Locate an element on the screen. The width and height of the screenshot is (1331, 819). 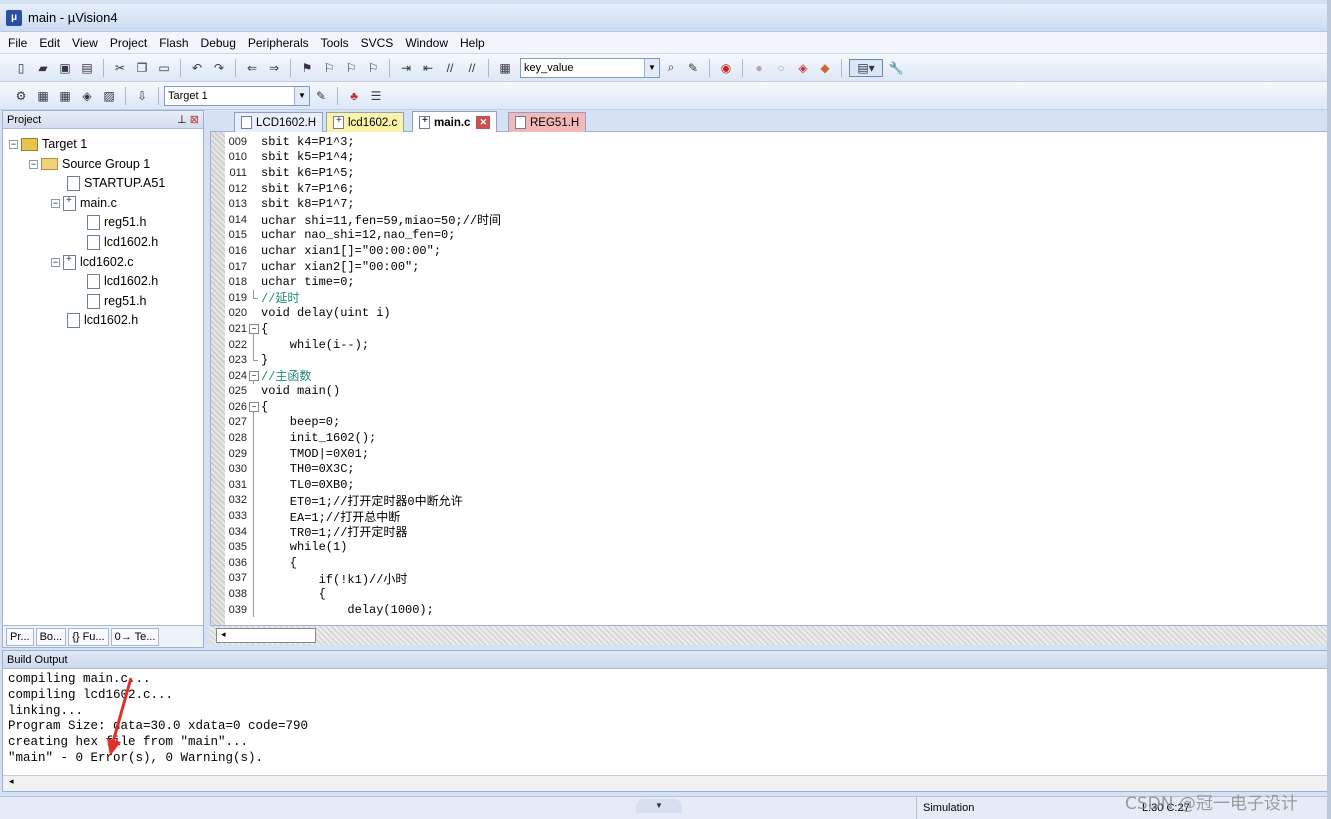
prev-bookmark-icon: ⚐ is located at coordinates (329, 68).